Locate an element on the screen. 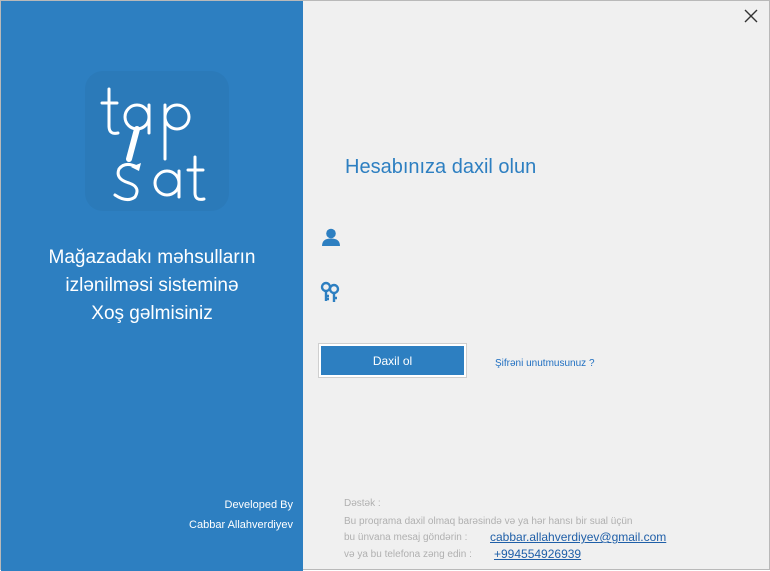 The image size is (770, 571). user-icon is located at coordinates (331, 237).